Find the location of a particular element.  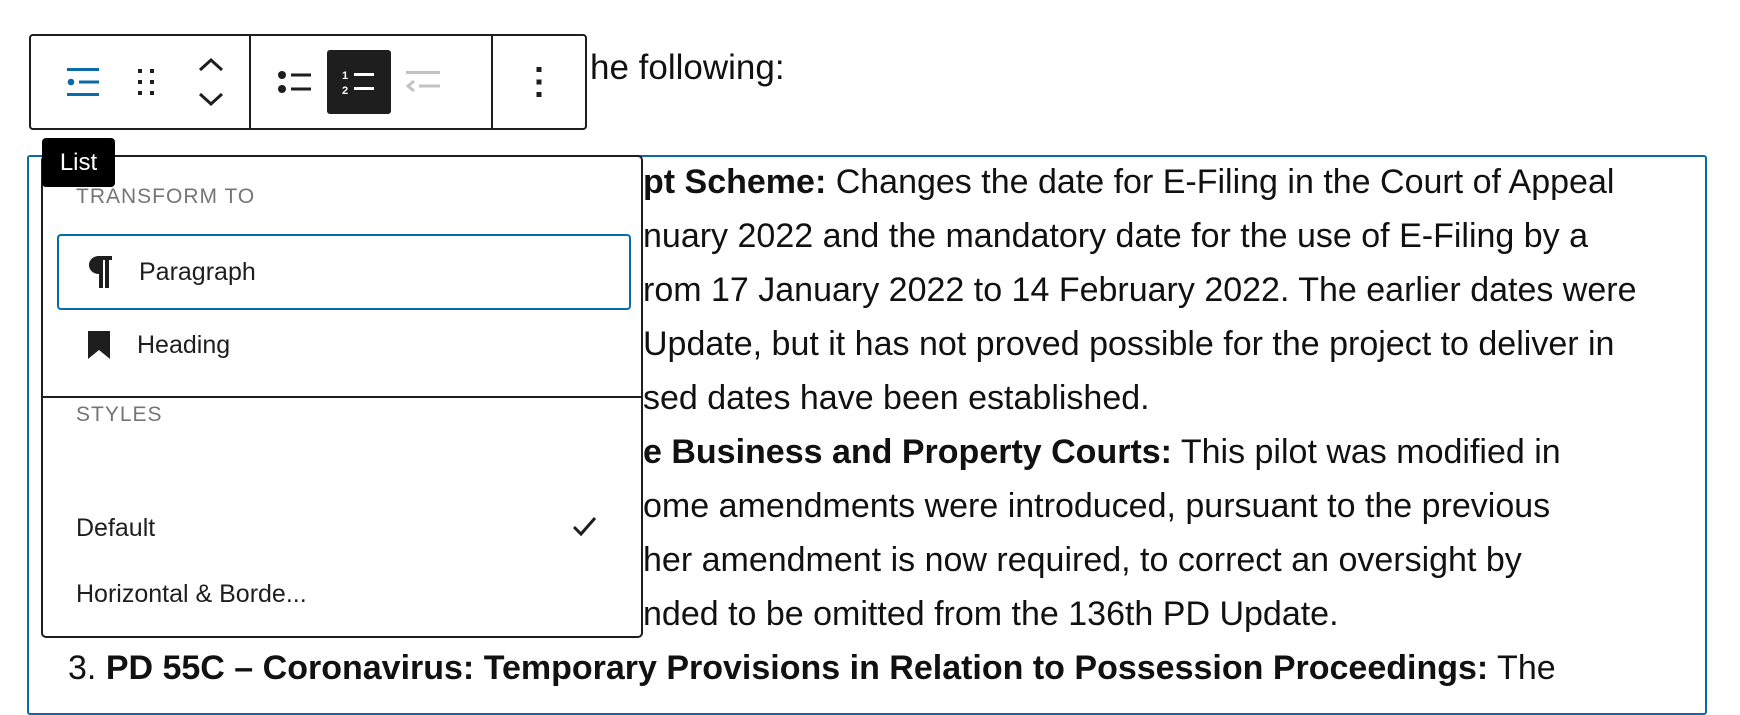

list-item-text: sed dates have been established. is located at coordinates (896, 398).